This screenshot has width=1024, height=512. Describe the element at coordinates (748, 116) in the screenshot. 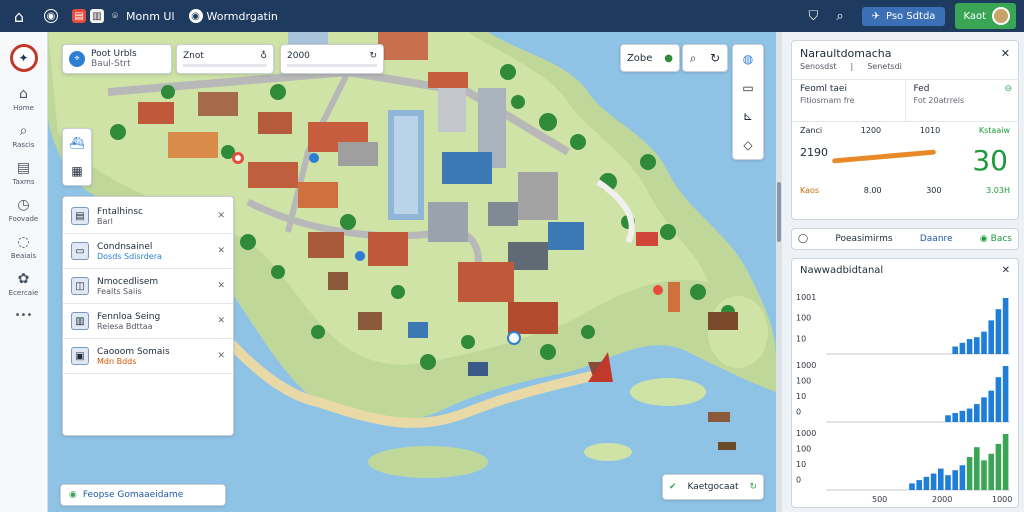

I see `measure-icon: ⊾` at that location.